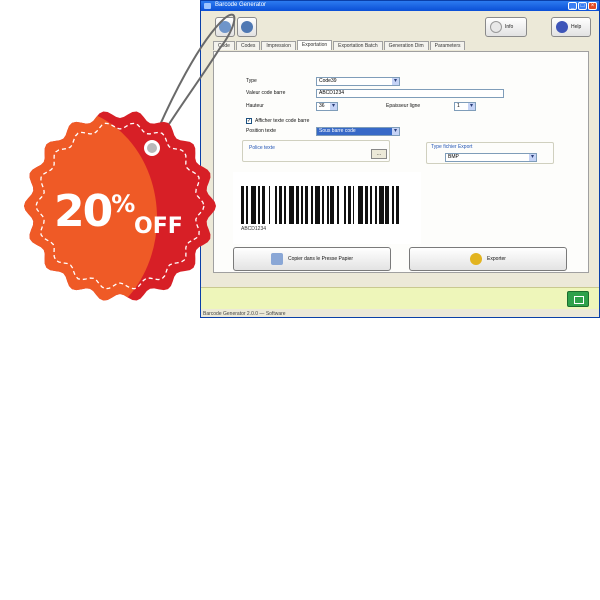 The height and width of the screenshot is (600, 600). Describe the element at coordinates (400, 205) in the screenshot. I see `barcode-bar` at that location.